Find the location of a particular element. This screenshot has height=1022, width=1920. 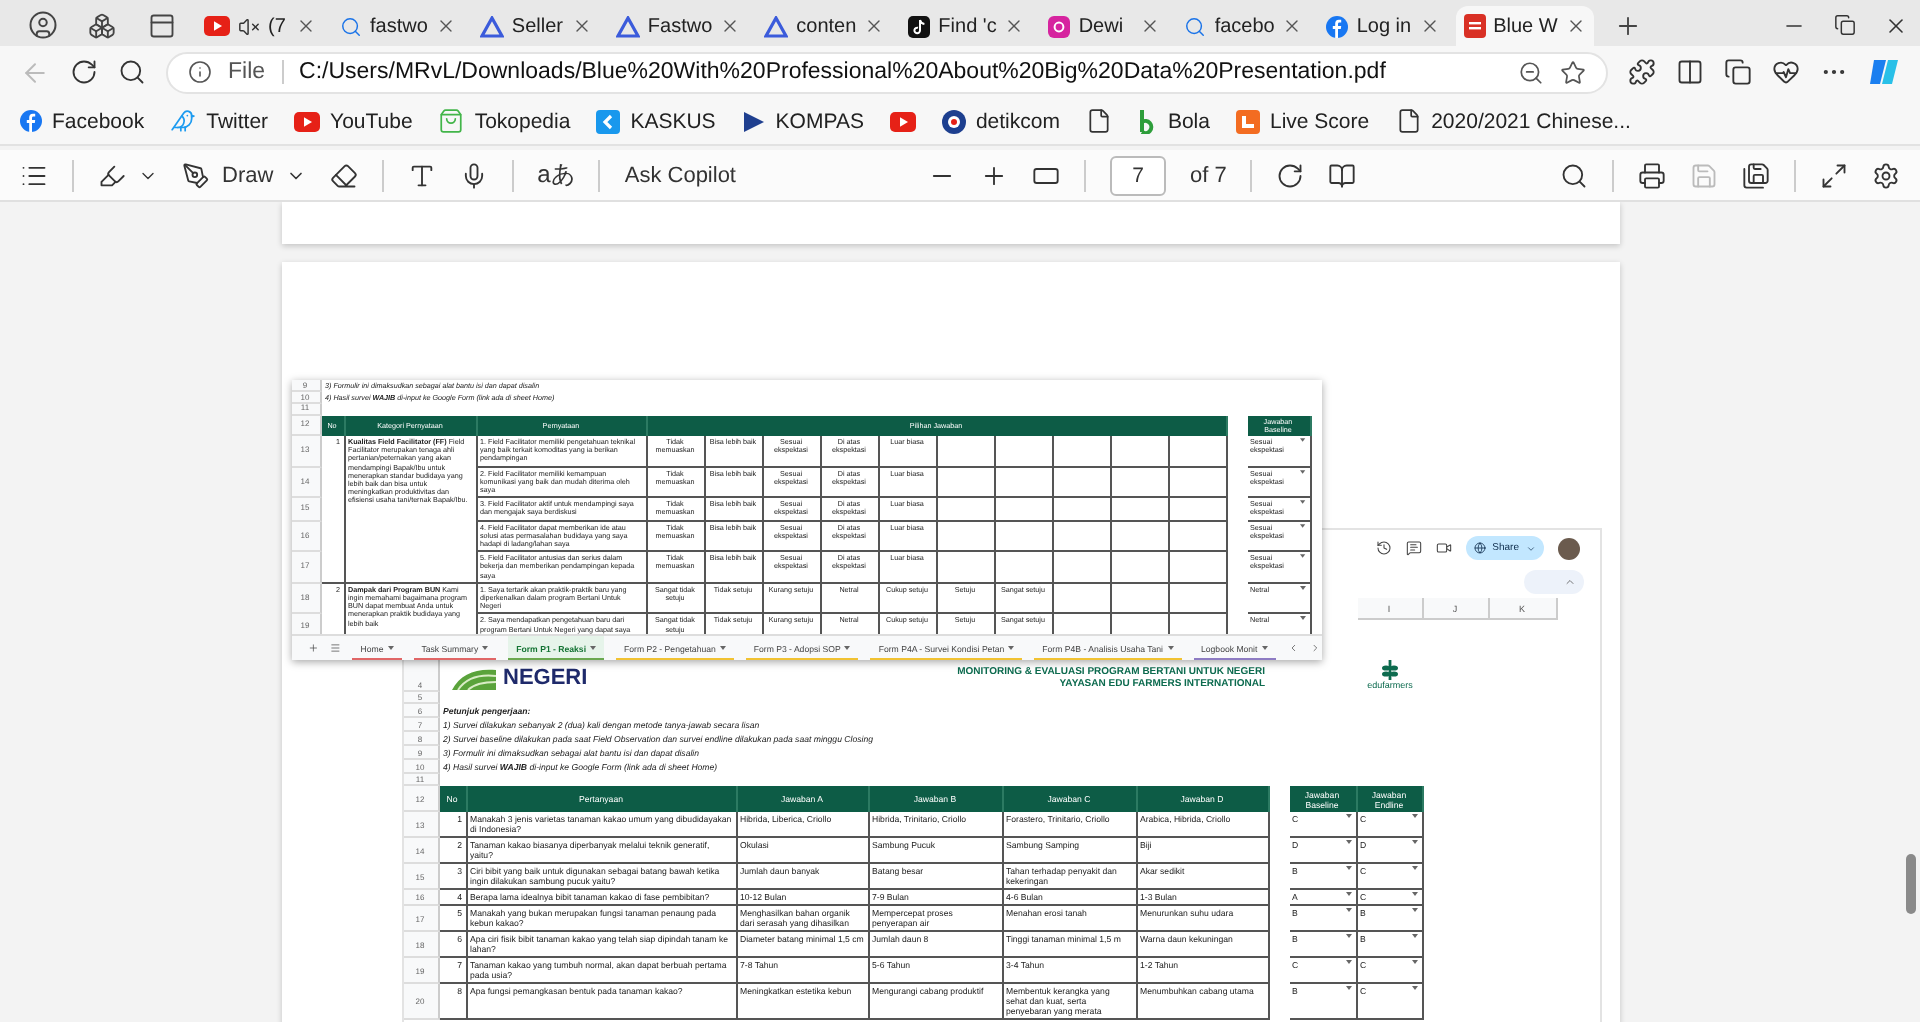

bookmark: Twitter is located at coordinates (219, 121).